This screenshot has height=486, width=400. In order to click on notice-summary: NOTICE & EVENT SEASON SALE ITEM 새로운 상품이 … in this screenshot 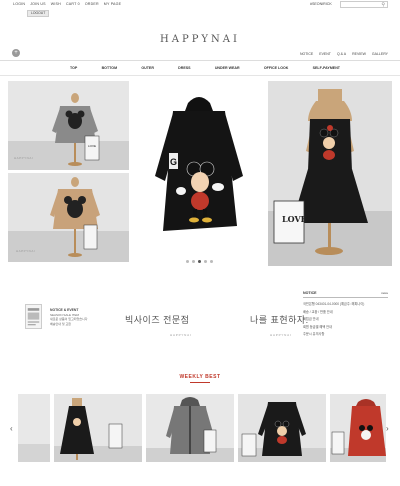, I will do `click(69, 317)`.